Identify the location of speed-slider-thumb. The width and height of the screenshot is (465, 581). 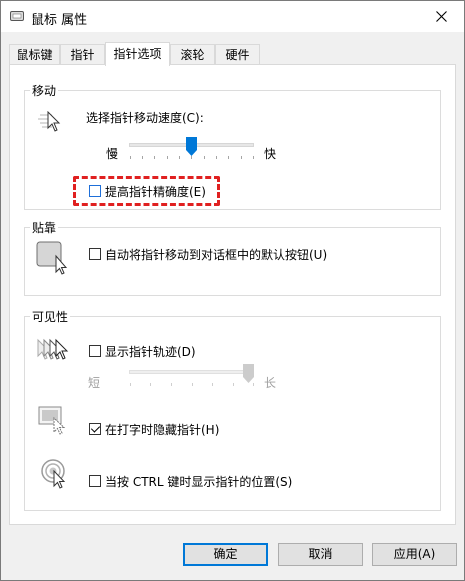
(191, 146).